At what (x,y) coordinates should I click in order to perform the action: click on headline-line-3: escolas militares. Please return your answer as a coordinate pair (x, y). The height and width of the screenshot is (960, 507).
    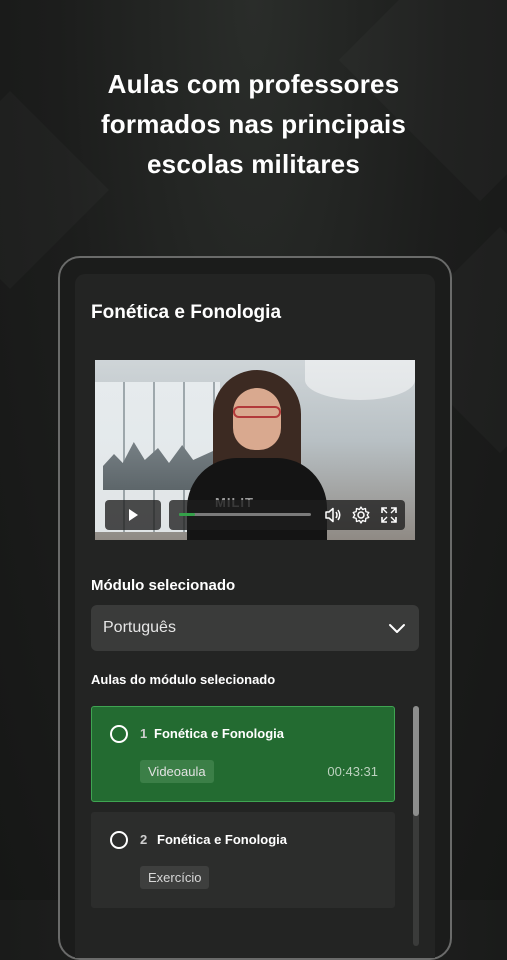
    Looking at the image, I should click on (253, 164).